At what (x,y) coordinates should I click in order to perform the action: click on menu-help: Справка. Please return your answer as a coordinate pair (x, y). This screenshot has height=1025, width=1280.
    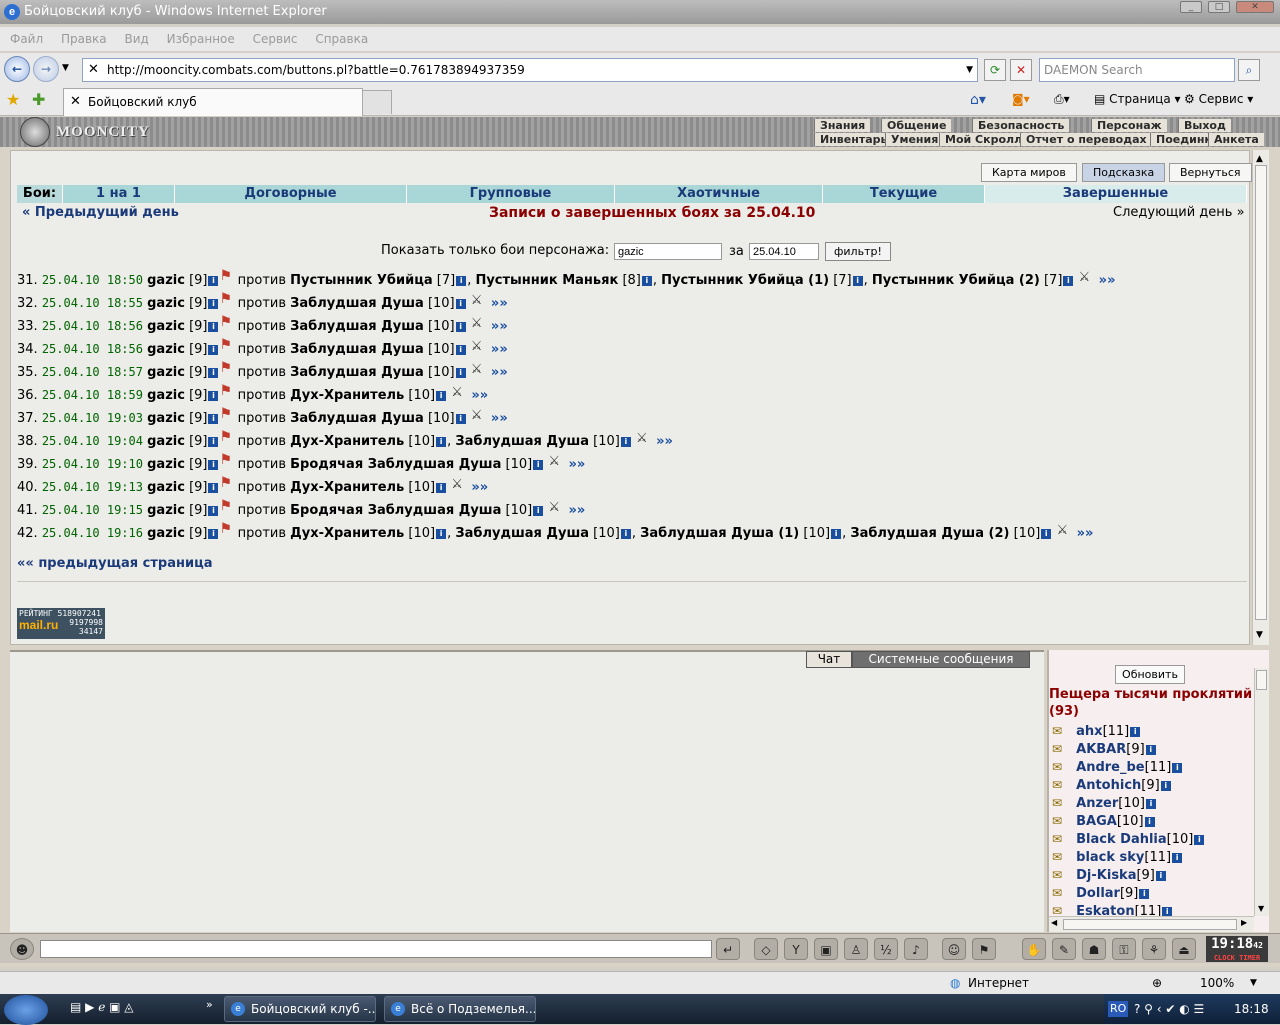
    Looking at the image, I should click on (341, 39).